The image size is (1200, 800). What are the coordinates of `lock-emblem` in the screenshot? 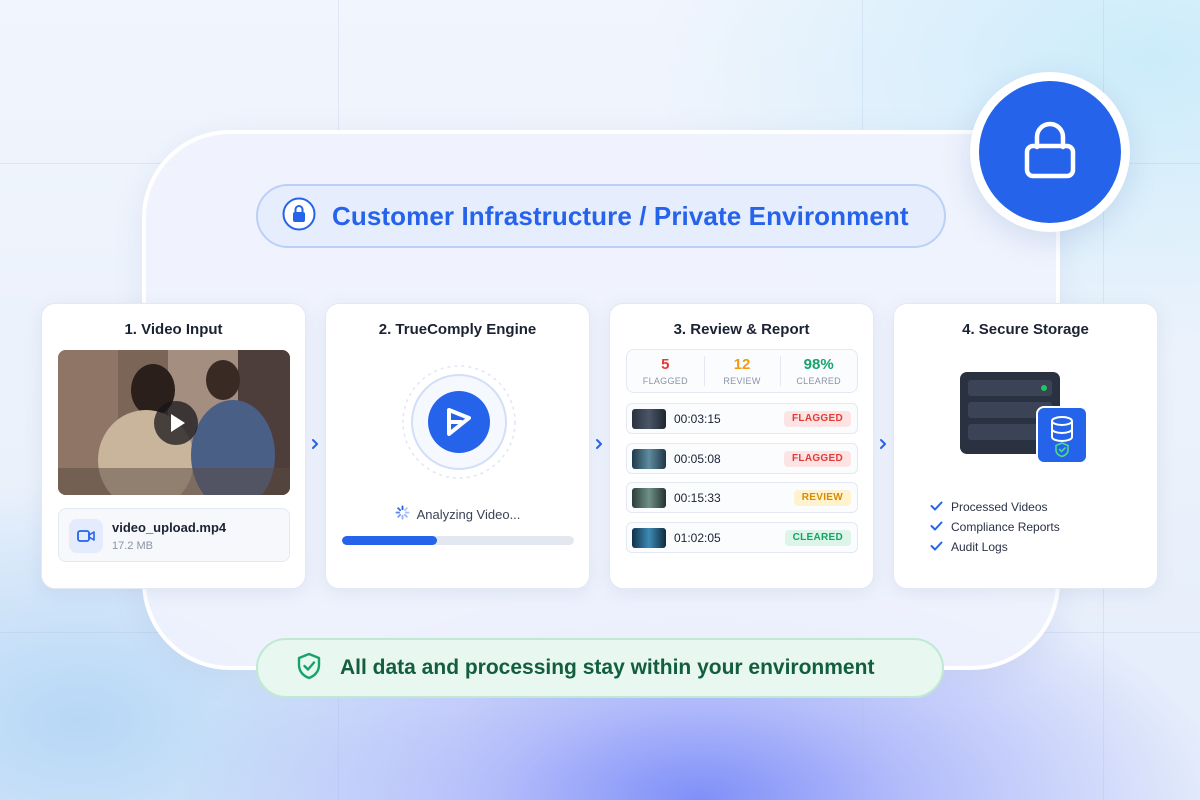 It's located at (1050, 152).